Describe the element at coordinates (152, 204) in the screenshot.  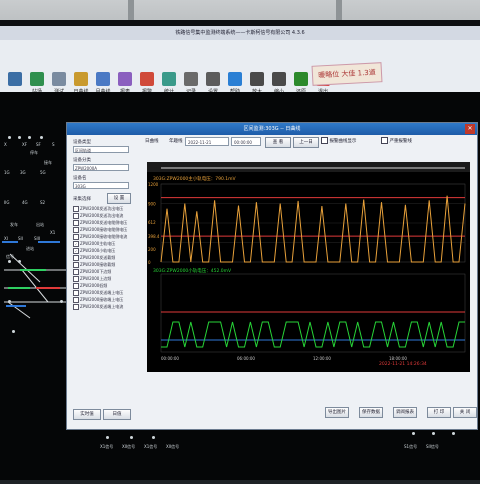
I see `y-tick-label: 900` at that location.